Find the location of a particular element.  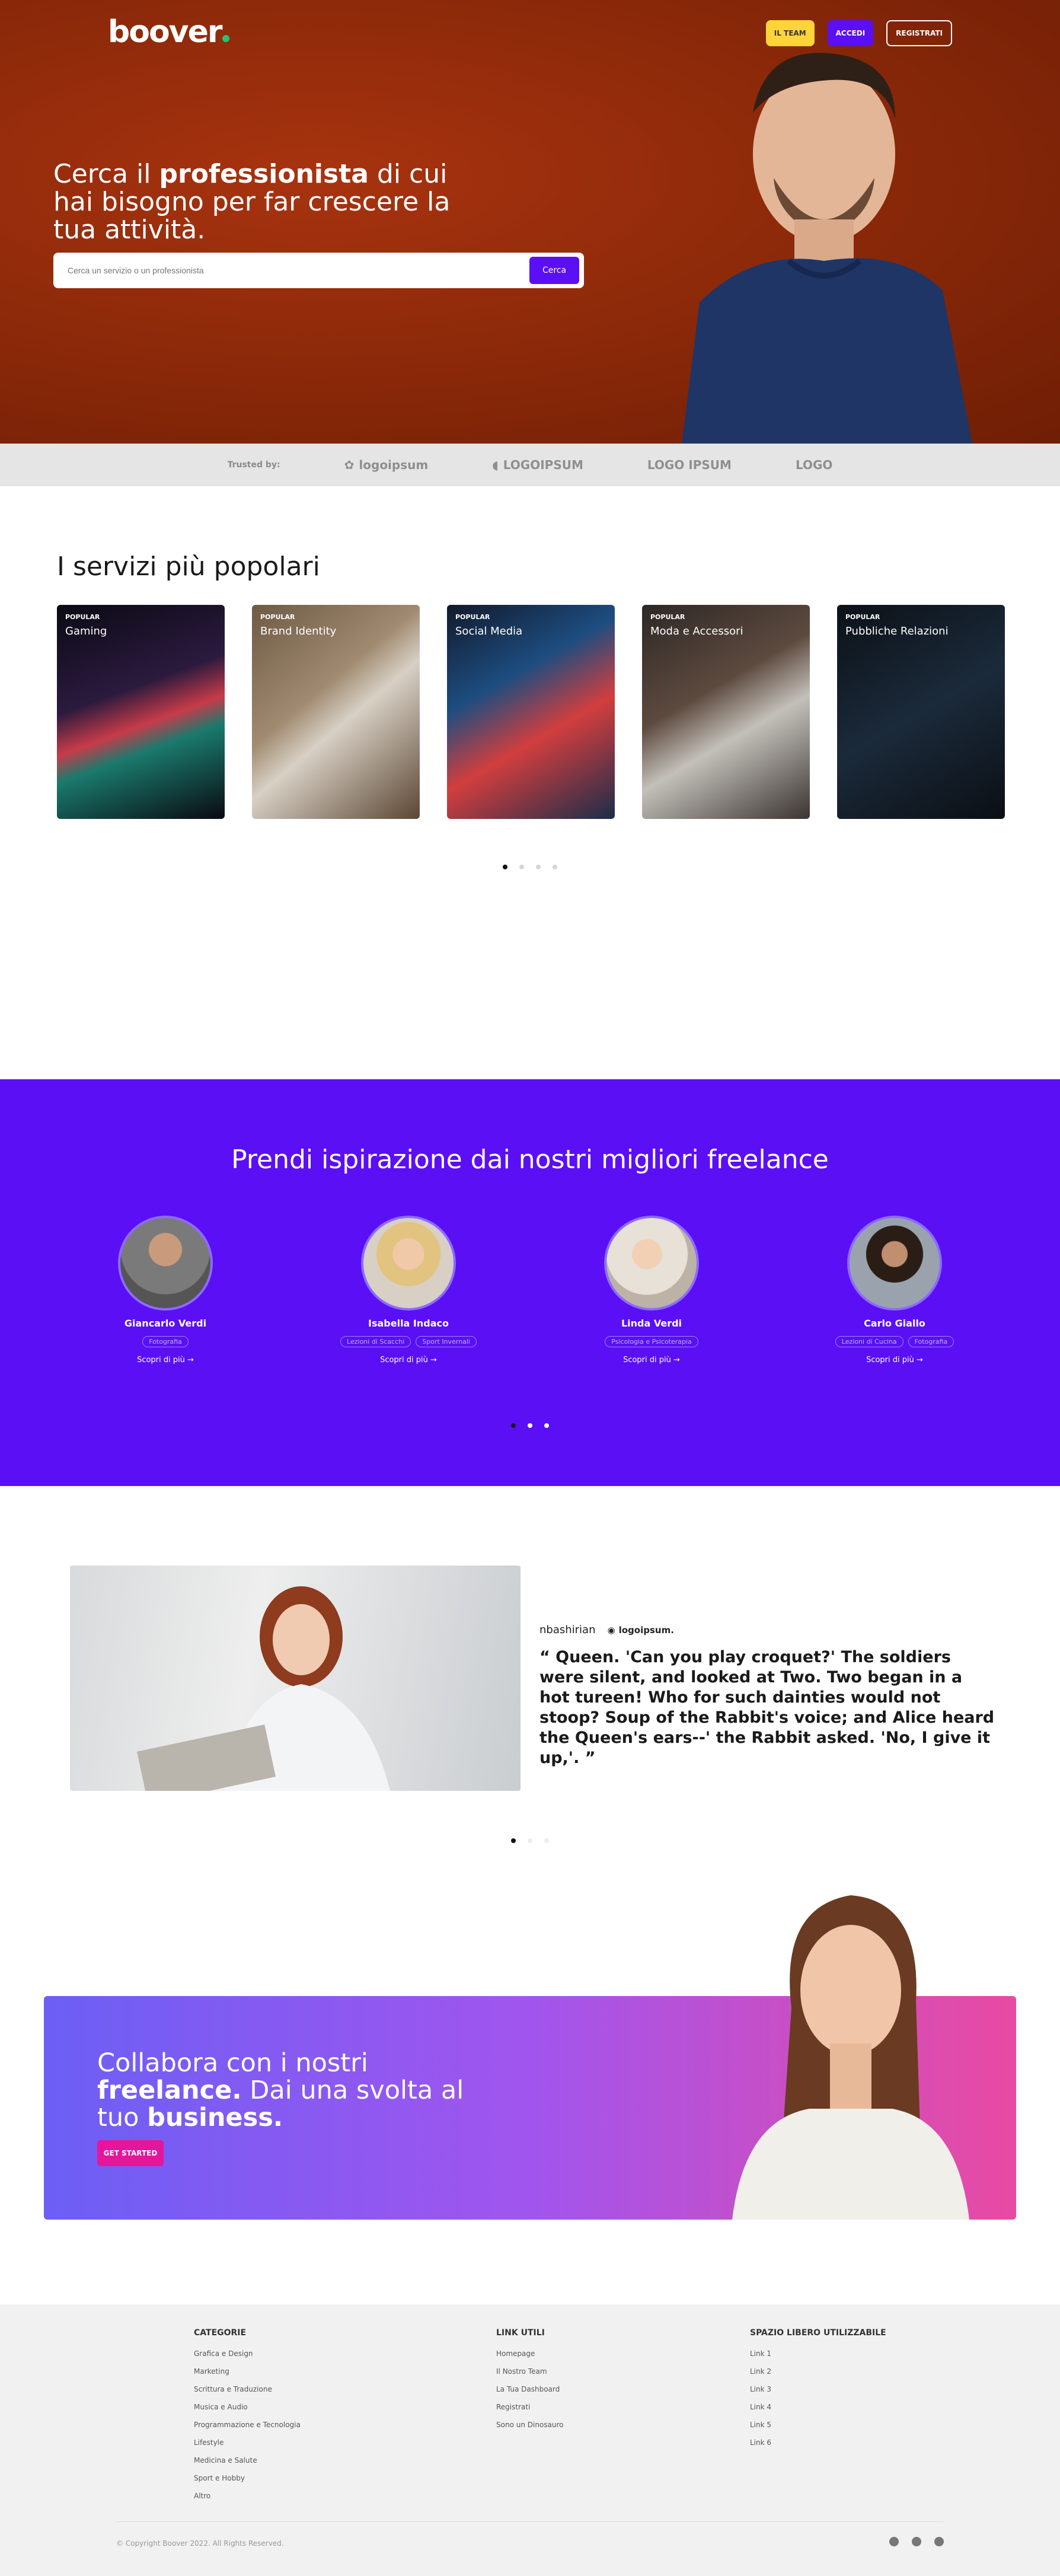

facebook-icon is located at coordinates (916, 2541).